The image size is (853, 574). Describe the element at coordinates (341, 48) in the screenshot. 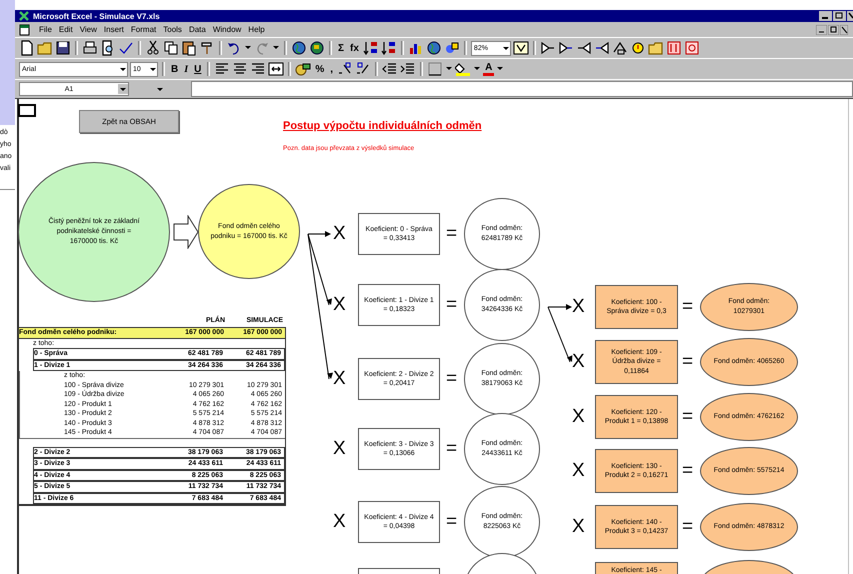

I see `toolbar-button: Σ` at that location.